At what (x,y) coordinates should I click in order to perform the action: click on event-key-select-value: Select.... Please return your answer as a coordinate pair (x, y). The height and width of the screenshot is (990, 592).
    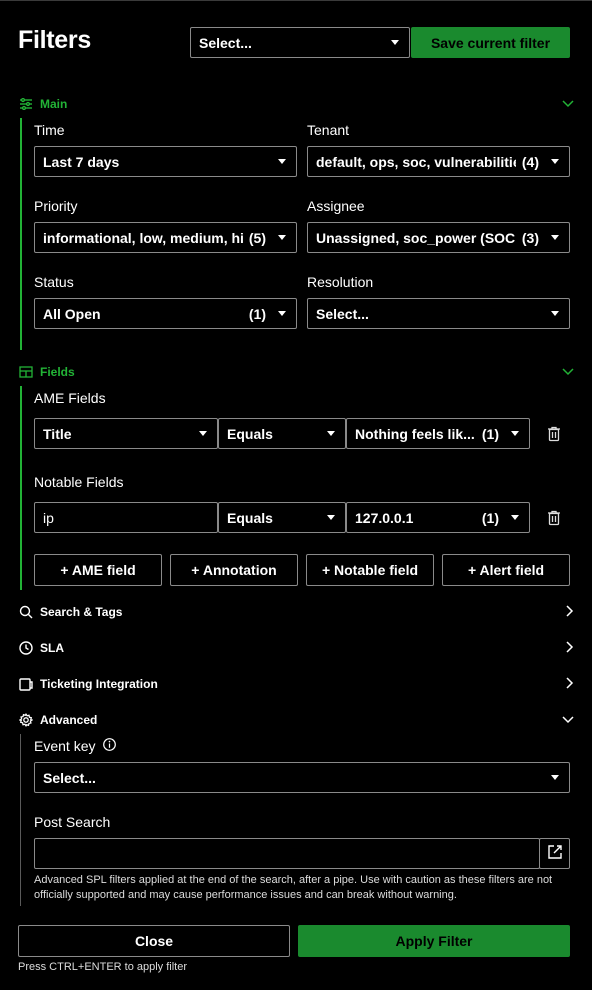
    Looking at the image, I should click on (69, 777).